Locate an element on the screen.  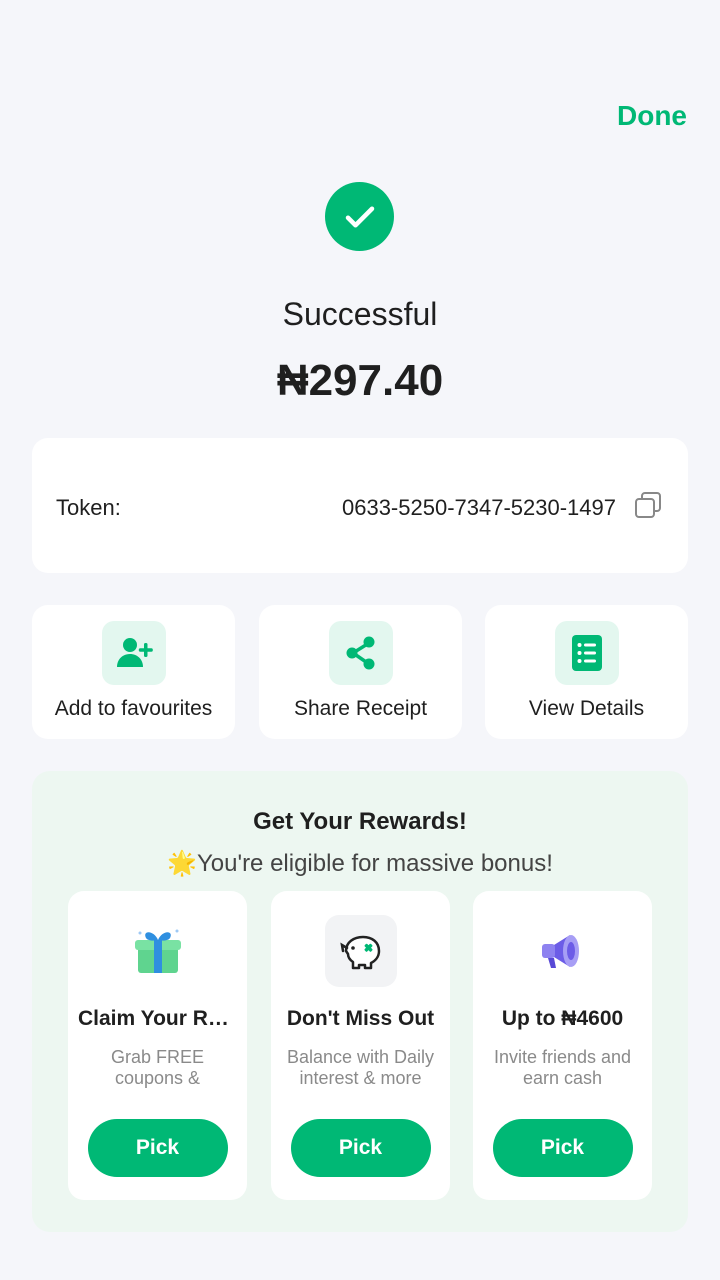
view-details-label: View Details is located at coordinates (586, 708).